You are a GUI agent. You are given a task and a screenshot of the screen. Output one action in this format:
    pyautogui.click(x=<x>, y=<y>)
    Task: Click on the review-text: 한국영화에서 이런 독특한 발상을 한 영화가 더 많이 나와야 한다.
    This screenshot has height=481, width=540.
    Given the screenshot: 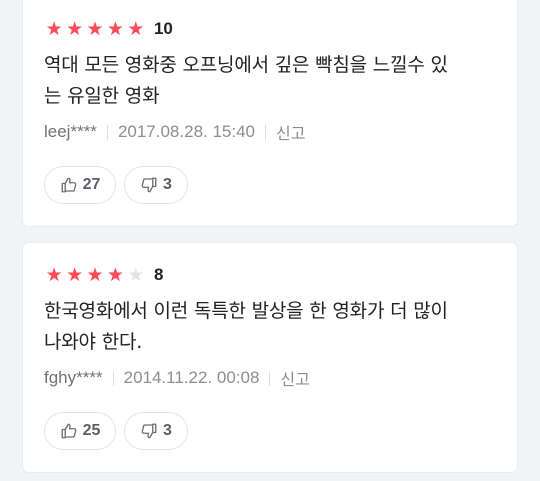 What is the action you would take?
    pyautogui.click(x=274, y=327)
    